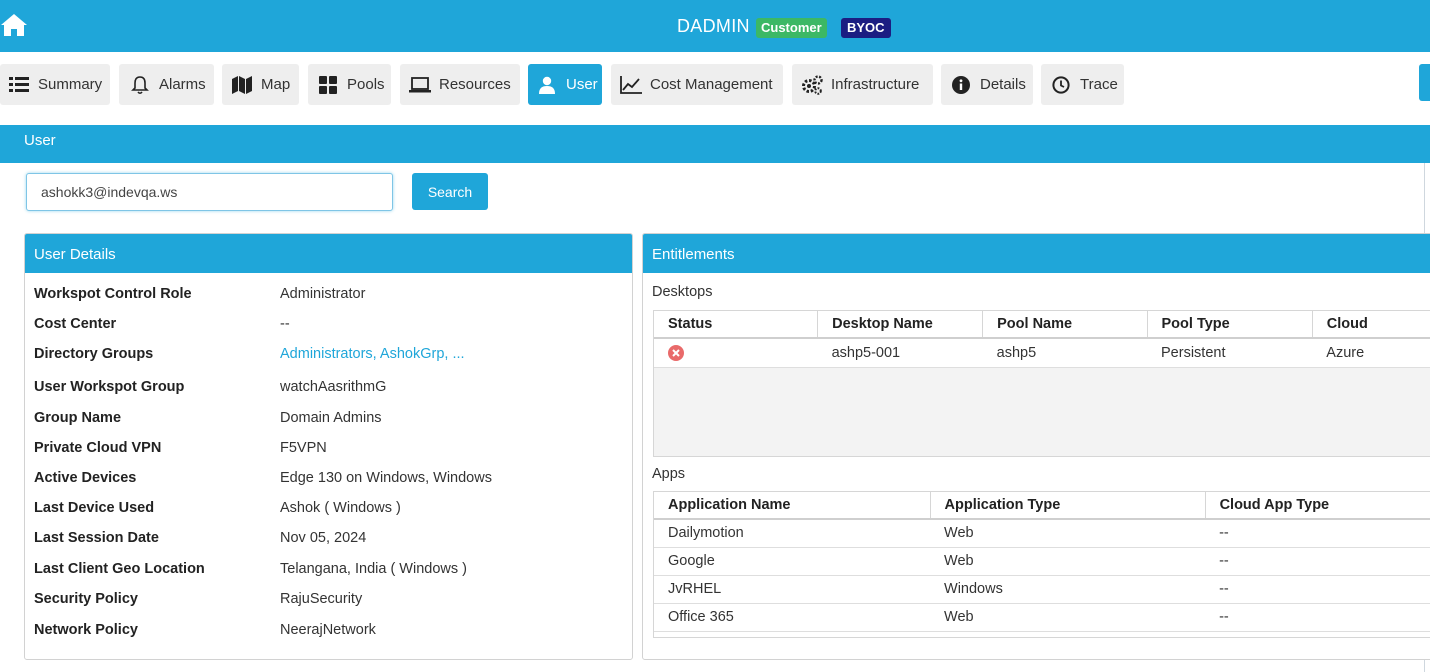  I want to click on tab-label: Cost Management, so click(711, 84).